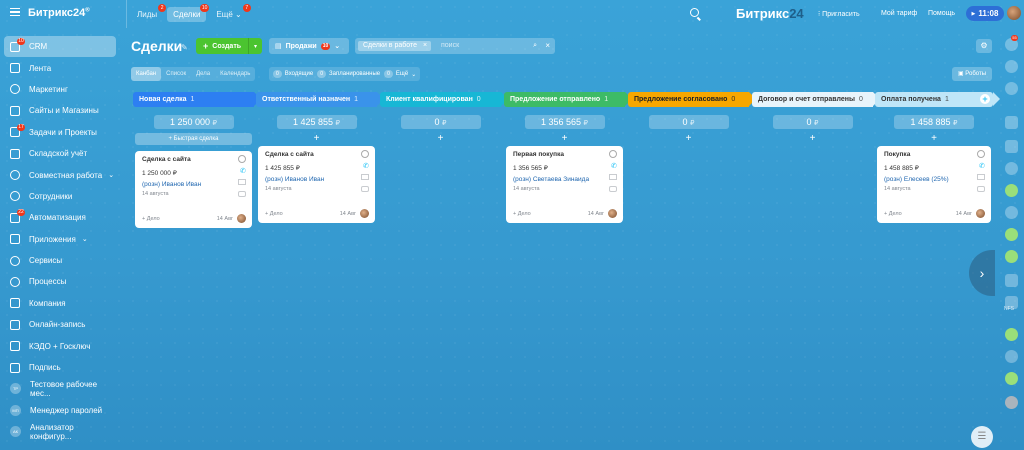  Describe the element at coordinates (984, 46) in the screenshot. I see `gear-icon: ⚙` at that location.